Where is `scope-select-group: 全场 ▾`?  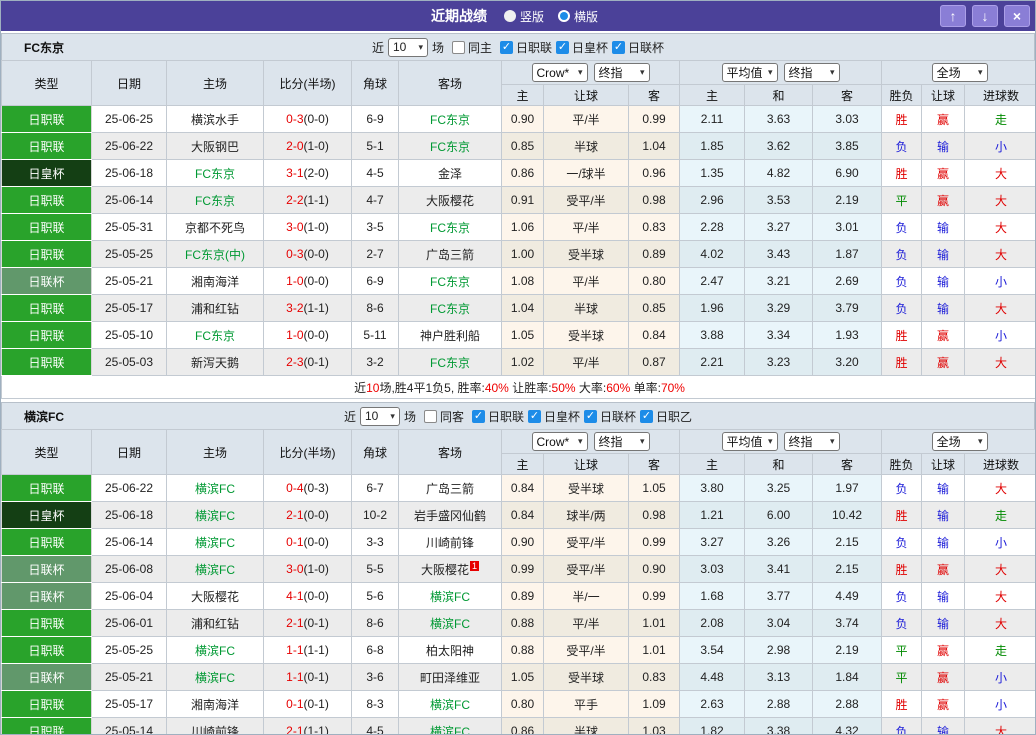
scope-select-group: 全场 ▾ is located at coordinates (958, 441).